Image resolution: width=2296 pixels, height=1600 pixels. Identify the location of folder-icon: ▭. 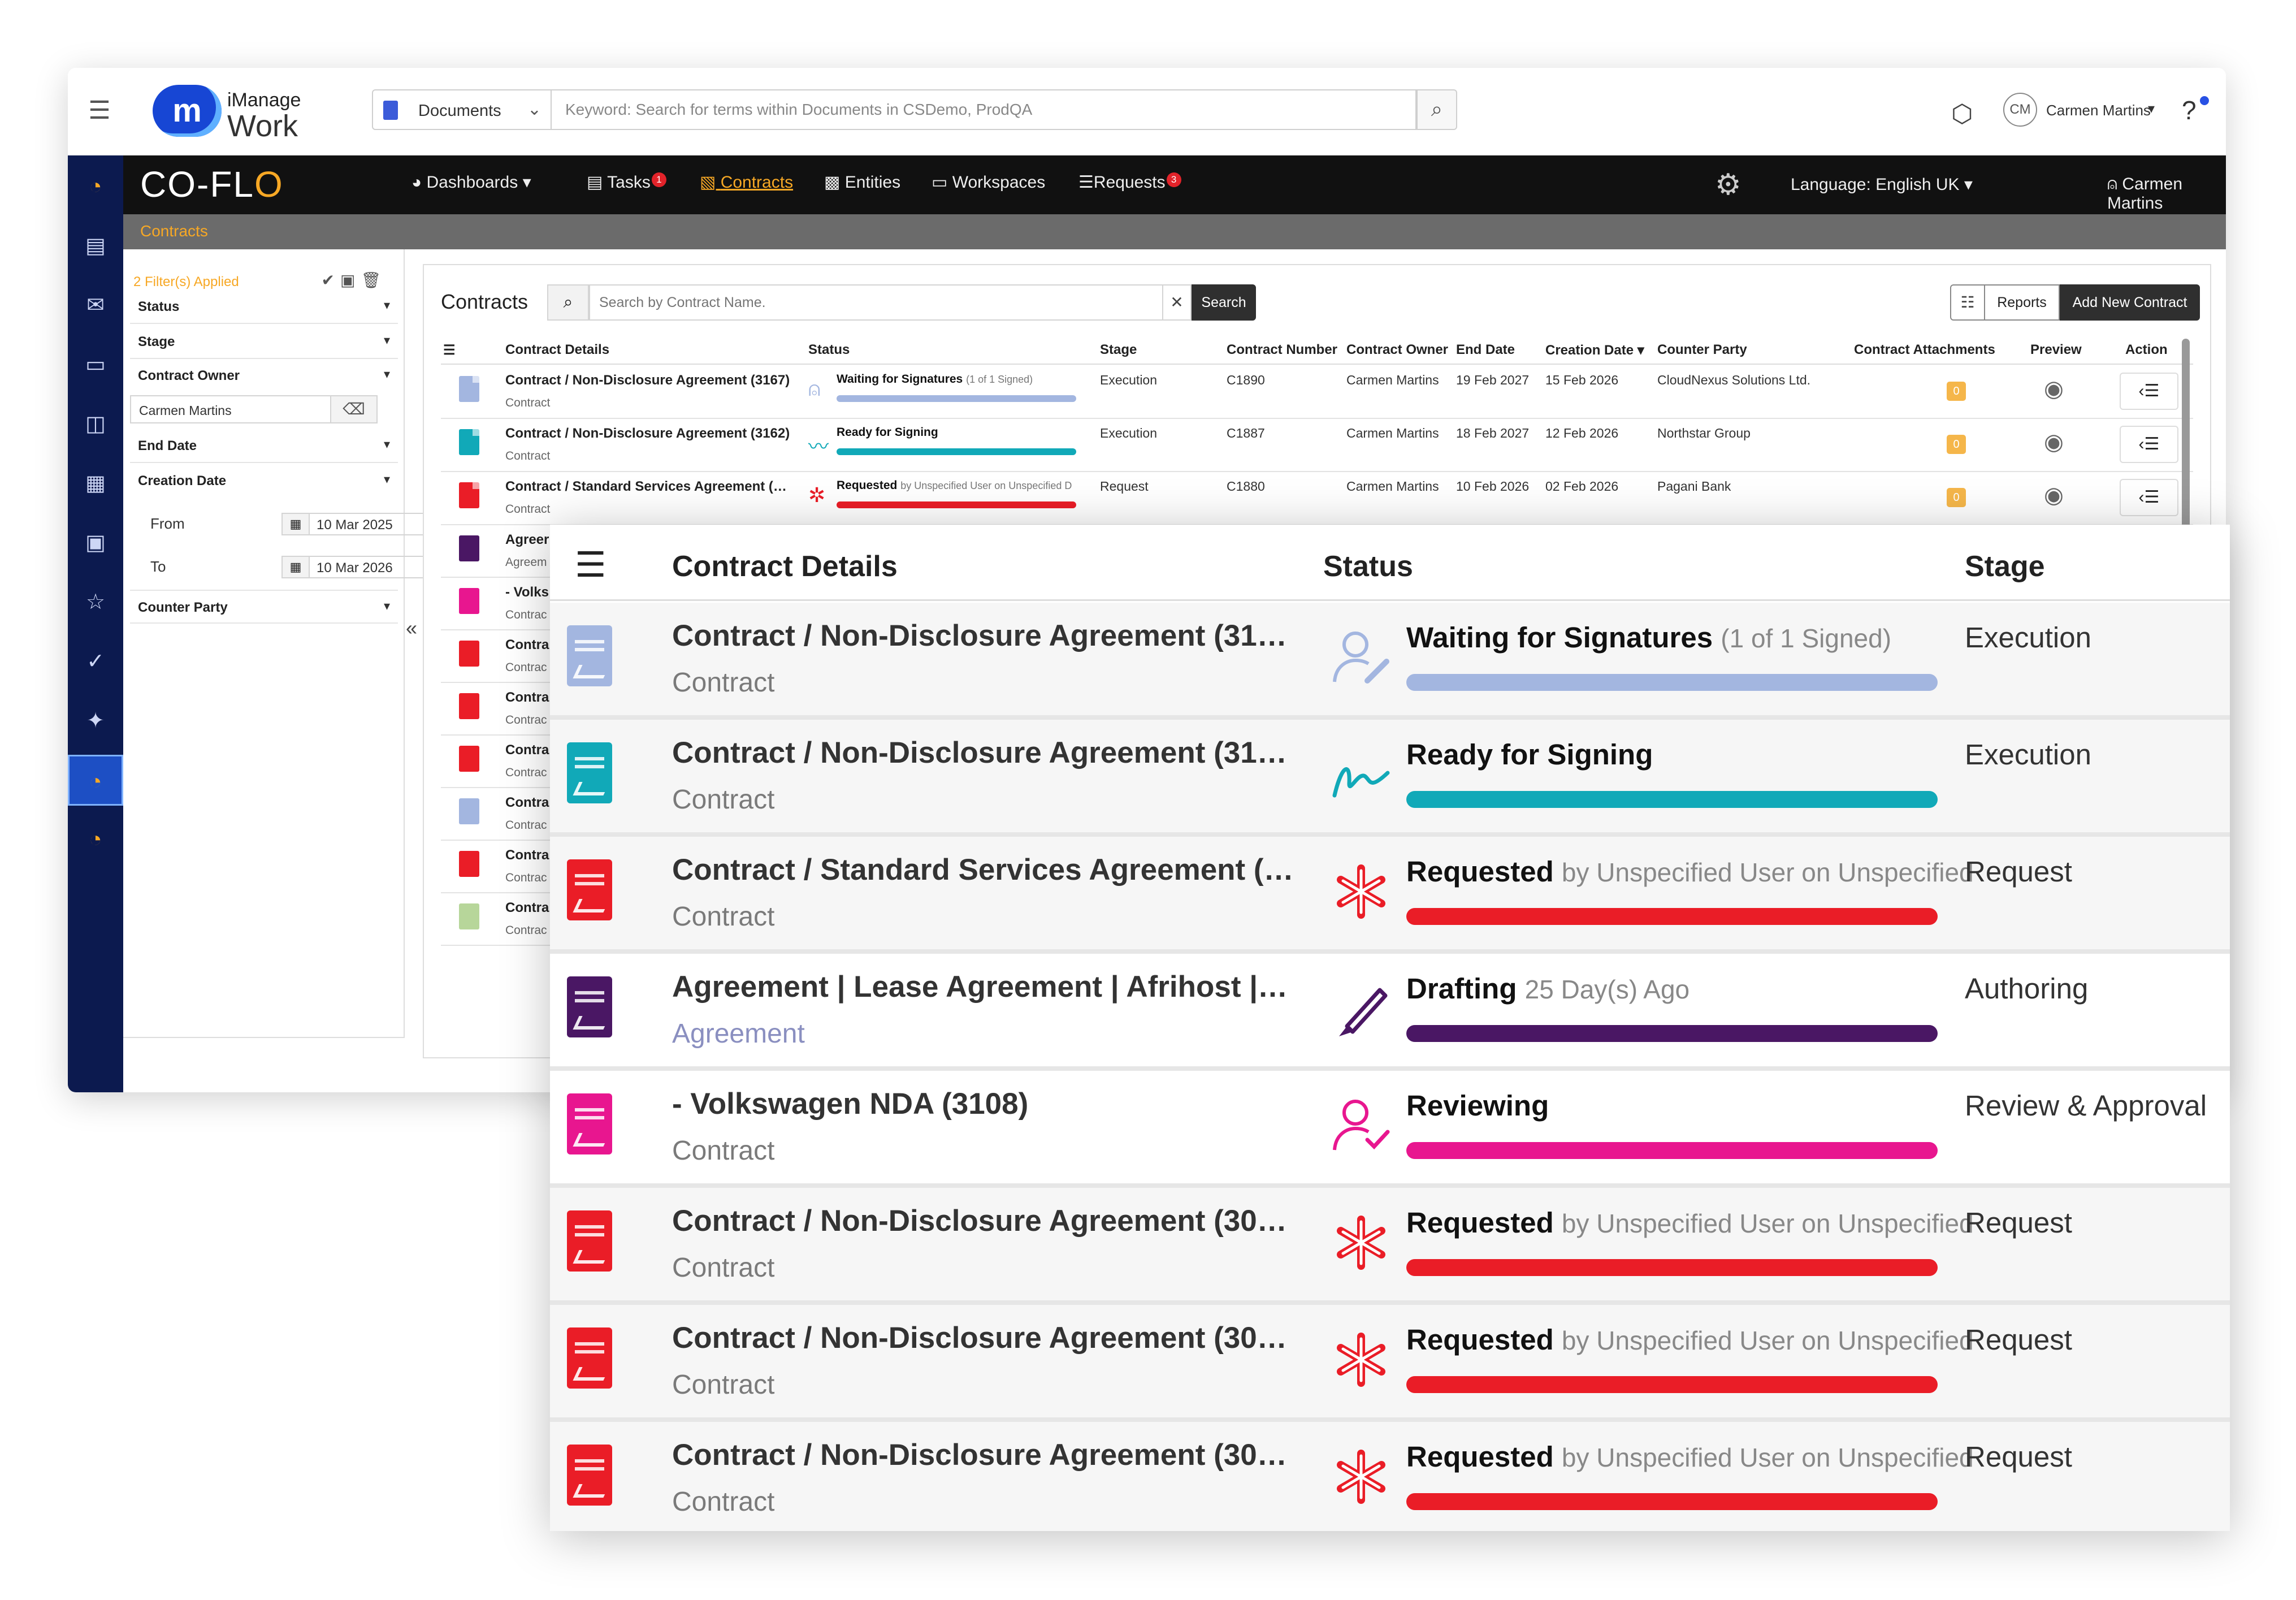
(95, 364).